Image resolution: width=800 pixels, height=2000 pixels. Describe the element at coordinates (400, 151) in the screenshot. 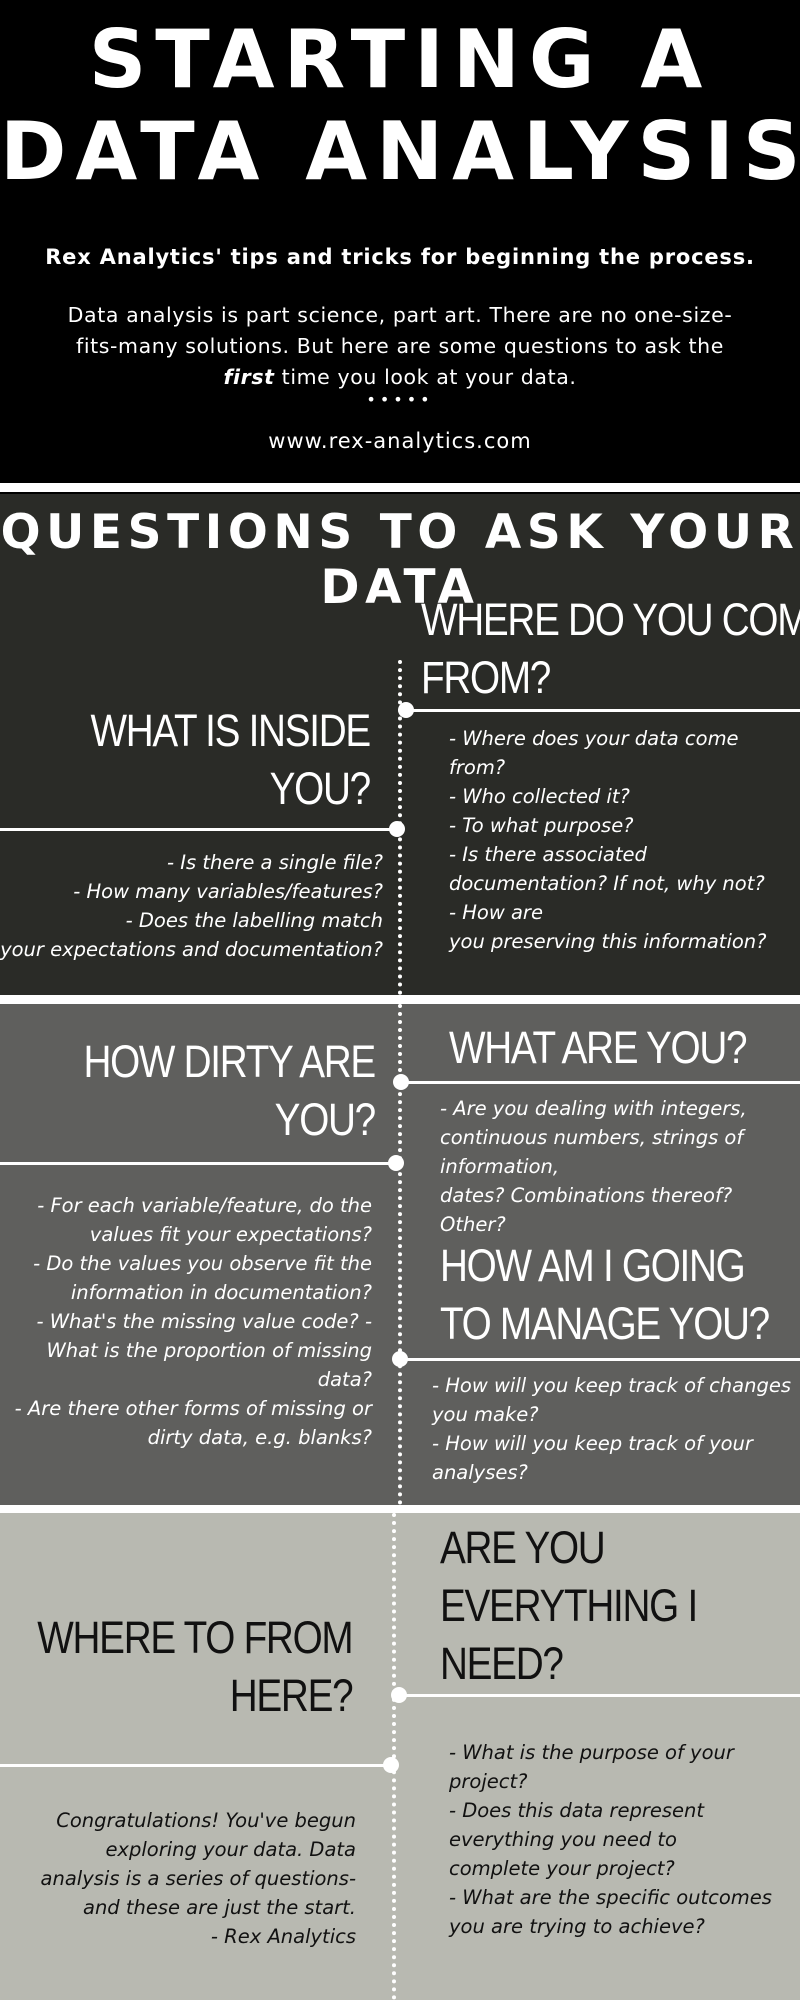

I see `title-line-2: DATA ANALYSIS` at that location.